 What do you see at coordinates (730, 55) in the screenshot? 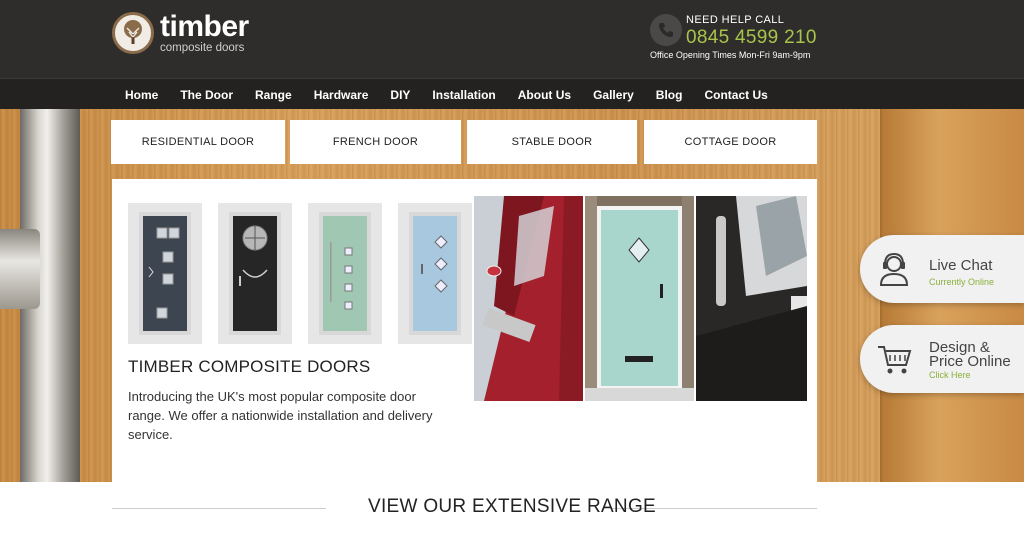
I see `opening-hours: Office Opening Times Mon-Fri 9am-9pm` at bounding box center [730, 55].